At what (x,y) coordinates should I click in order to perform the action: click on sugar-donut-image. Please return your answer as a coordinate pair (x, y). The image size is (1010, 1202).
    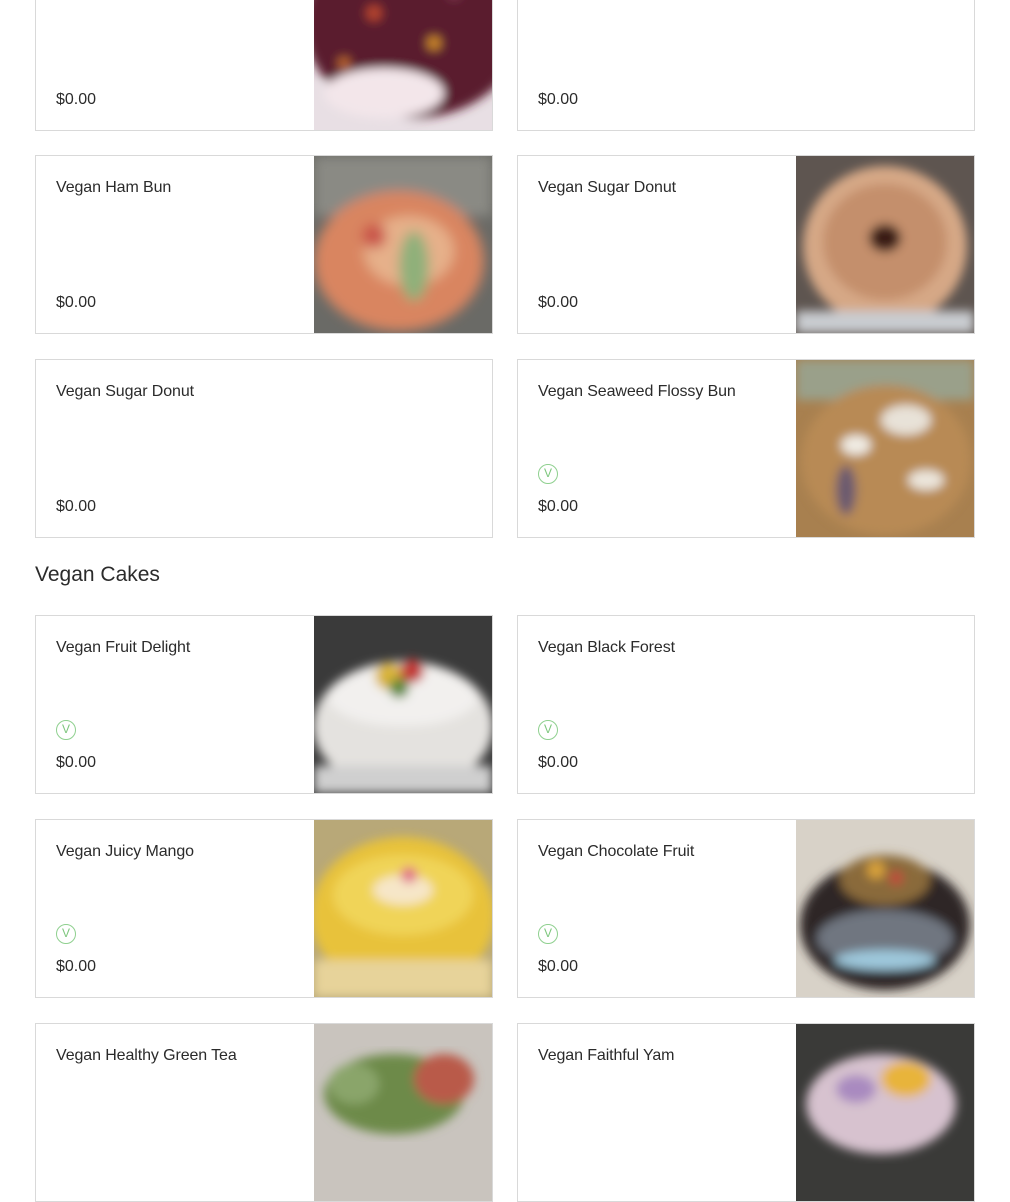
    Looking at the image, I should click on (885, 244).